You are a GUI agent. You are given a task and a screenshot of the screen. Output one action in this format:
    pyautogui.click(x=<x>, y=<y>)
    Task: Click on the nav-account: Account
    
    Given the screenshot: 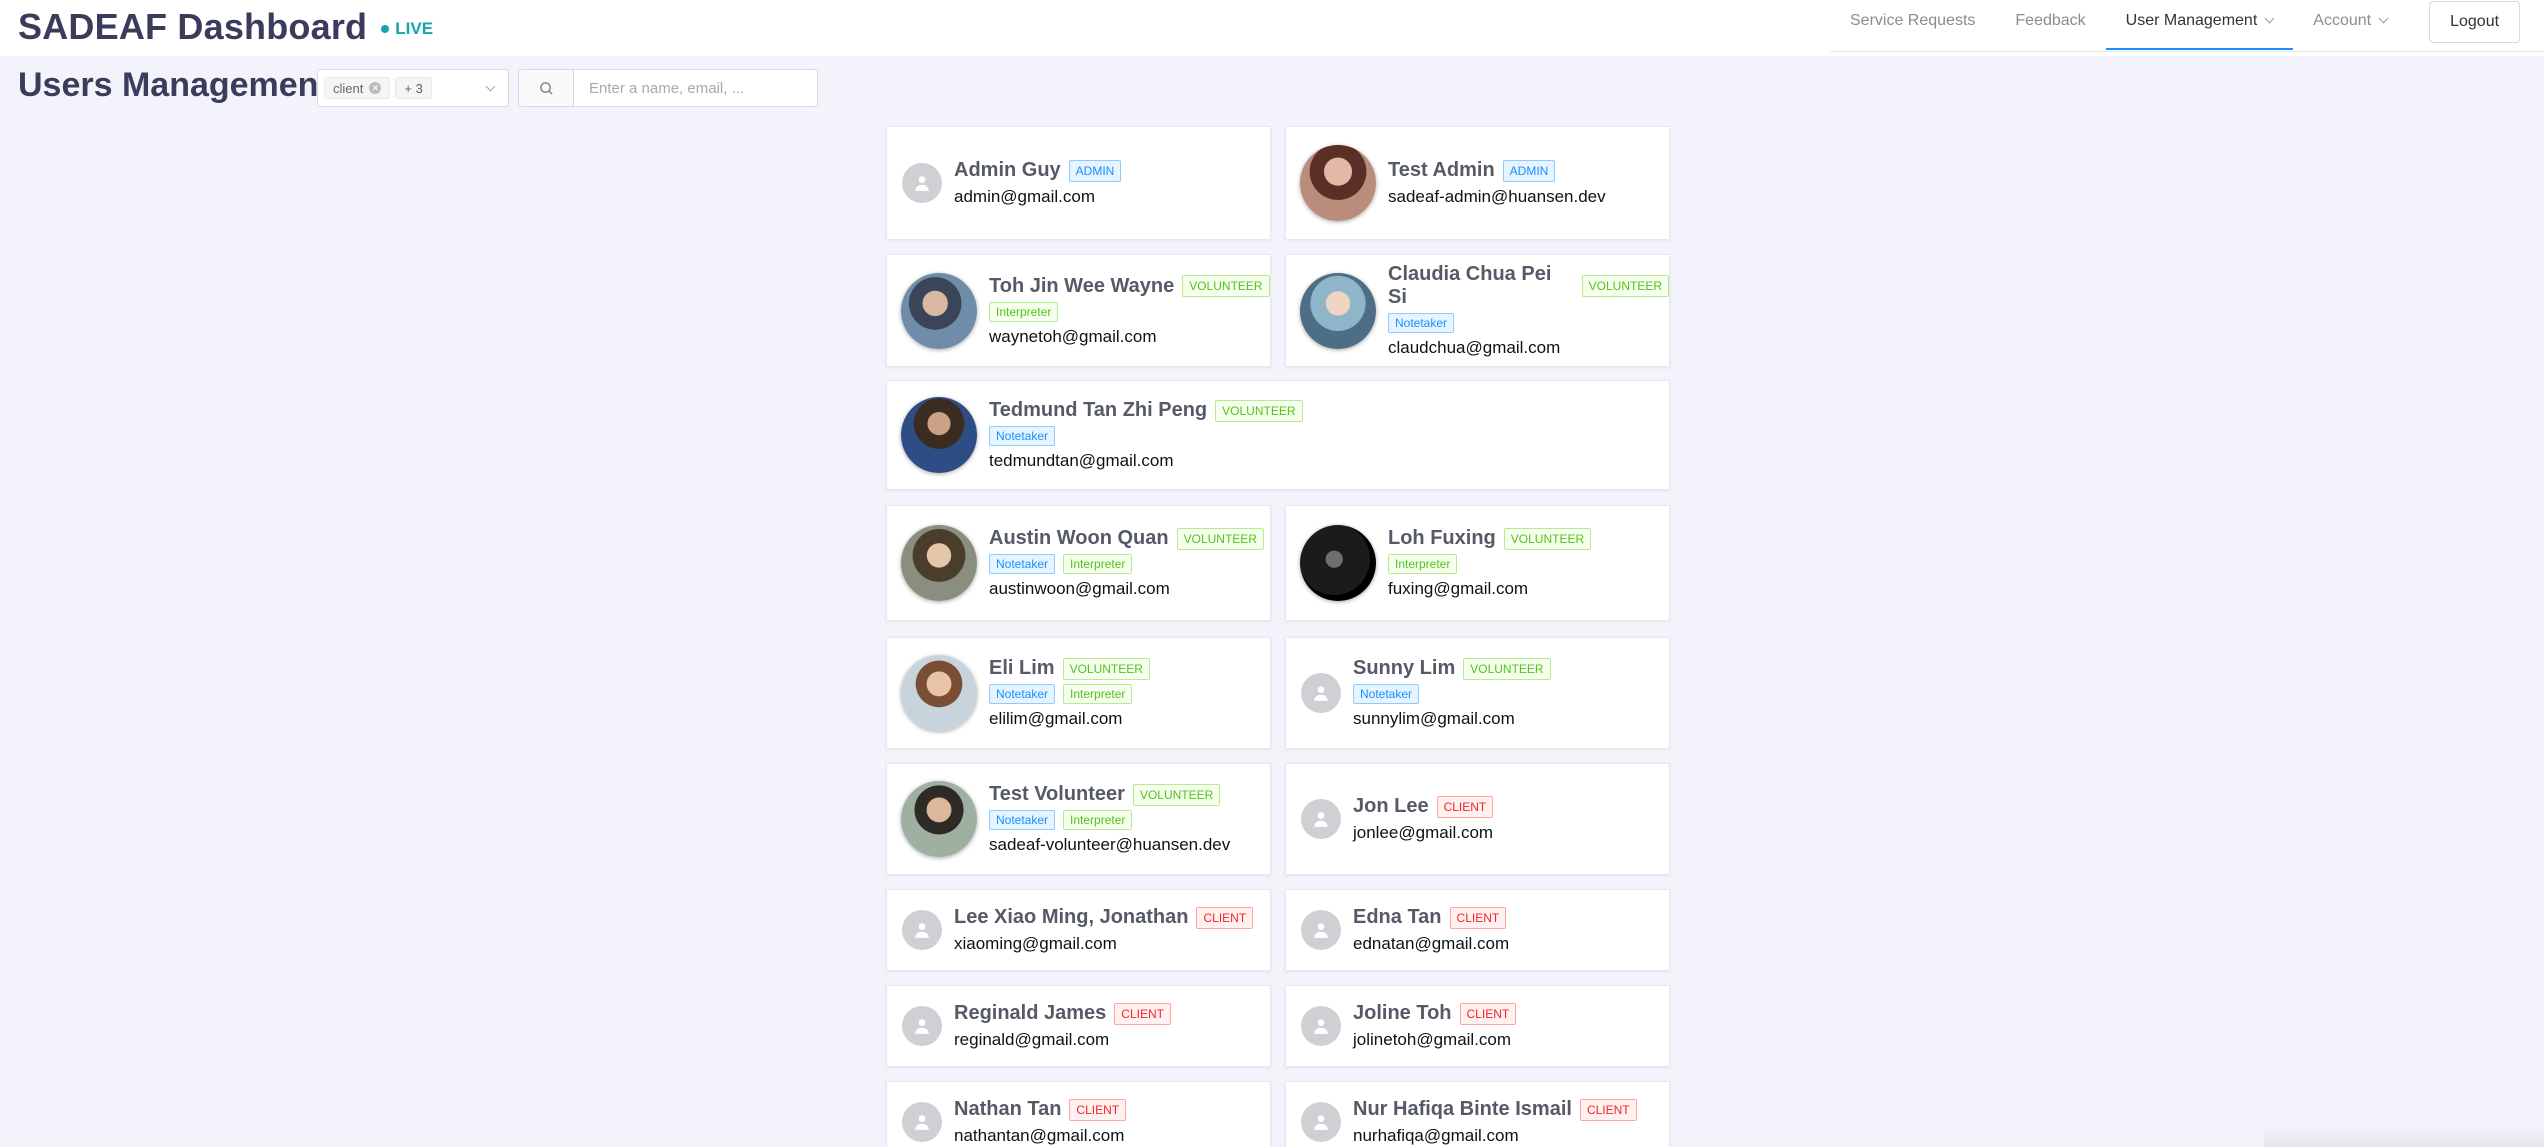 What is the action you would take?
    pyautogui.click(x=2350, y=25)
    